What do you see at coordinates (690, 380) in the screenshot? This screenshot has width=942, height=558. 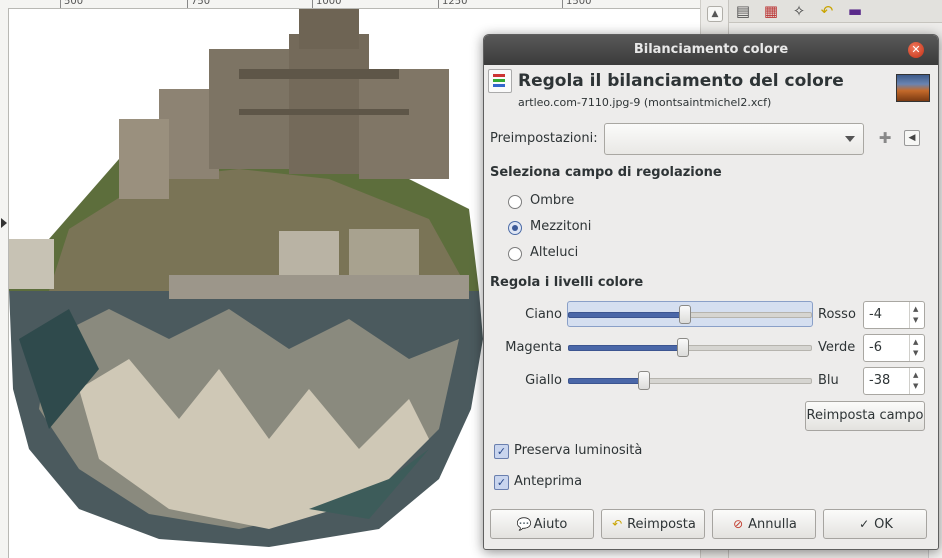 I see `yellow-blue-slider` at bounding box center [690, 380].